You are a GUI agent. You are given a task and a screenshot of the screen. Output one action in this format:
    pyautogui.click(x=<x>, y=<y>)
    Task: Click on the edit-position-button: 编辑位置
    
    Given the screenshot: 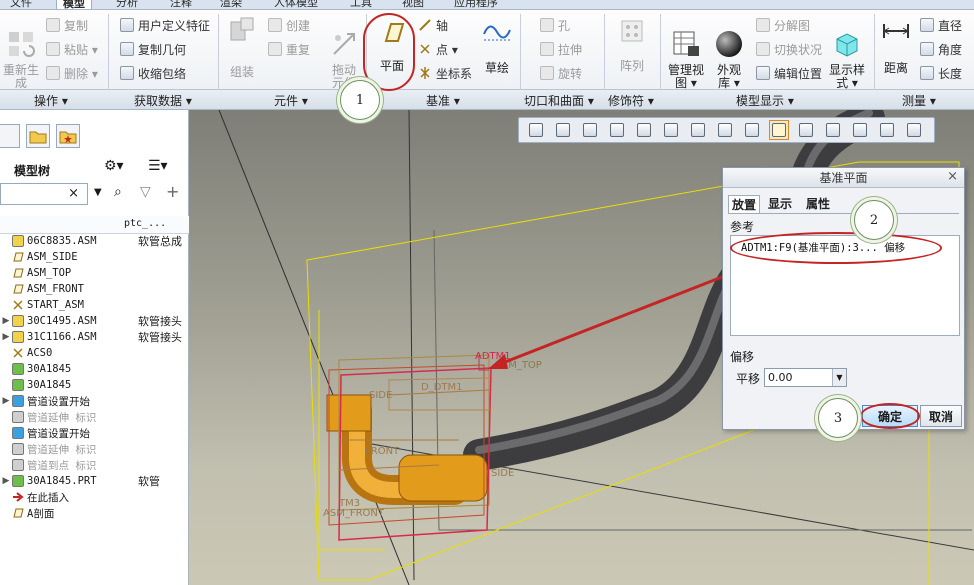 What is the action you would take?
    pyautogui.click(x=789, y=73)
    